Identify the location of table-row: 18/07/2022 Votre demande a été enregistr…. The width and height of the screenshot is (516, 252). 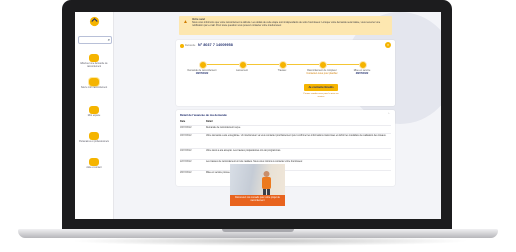
(285, 140).